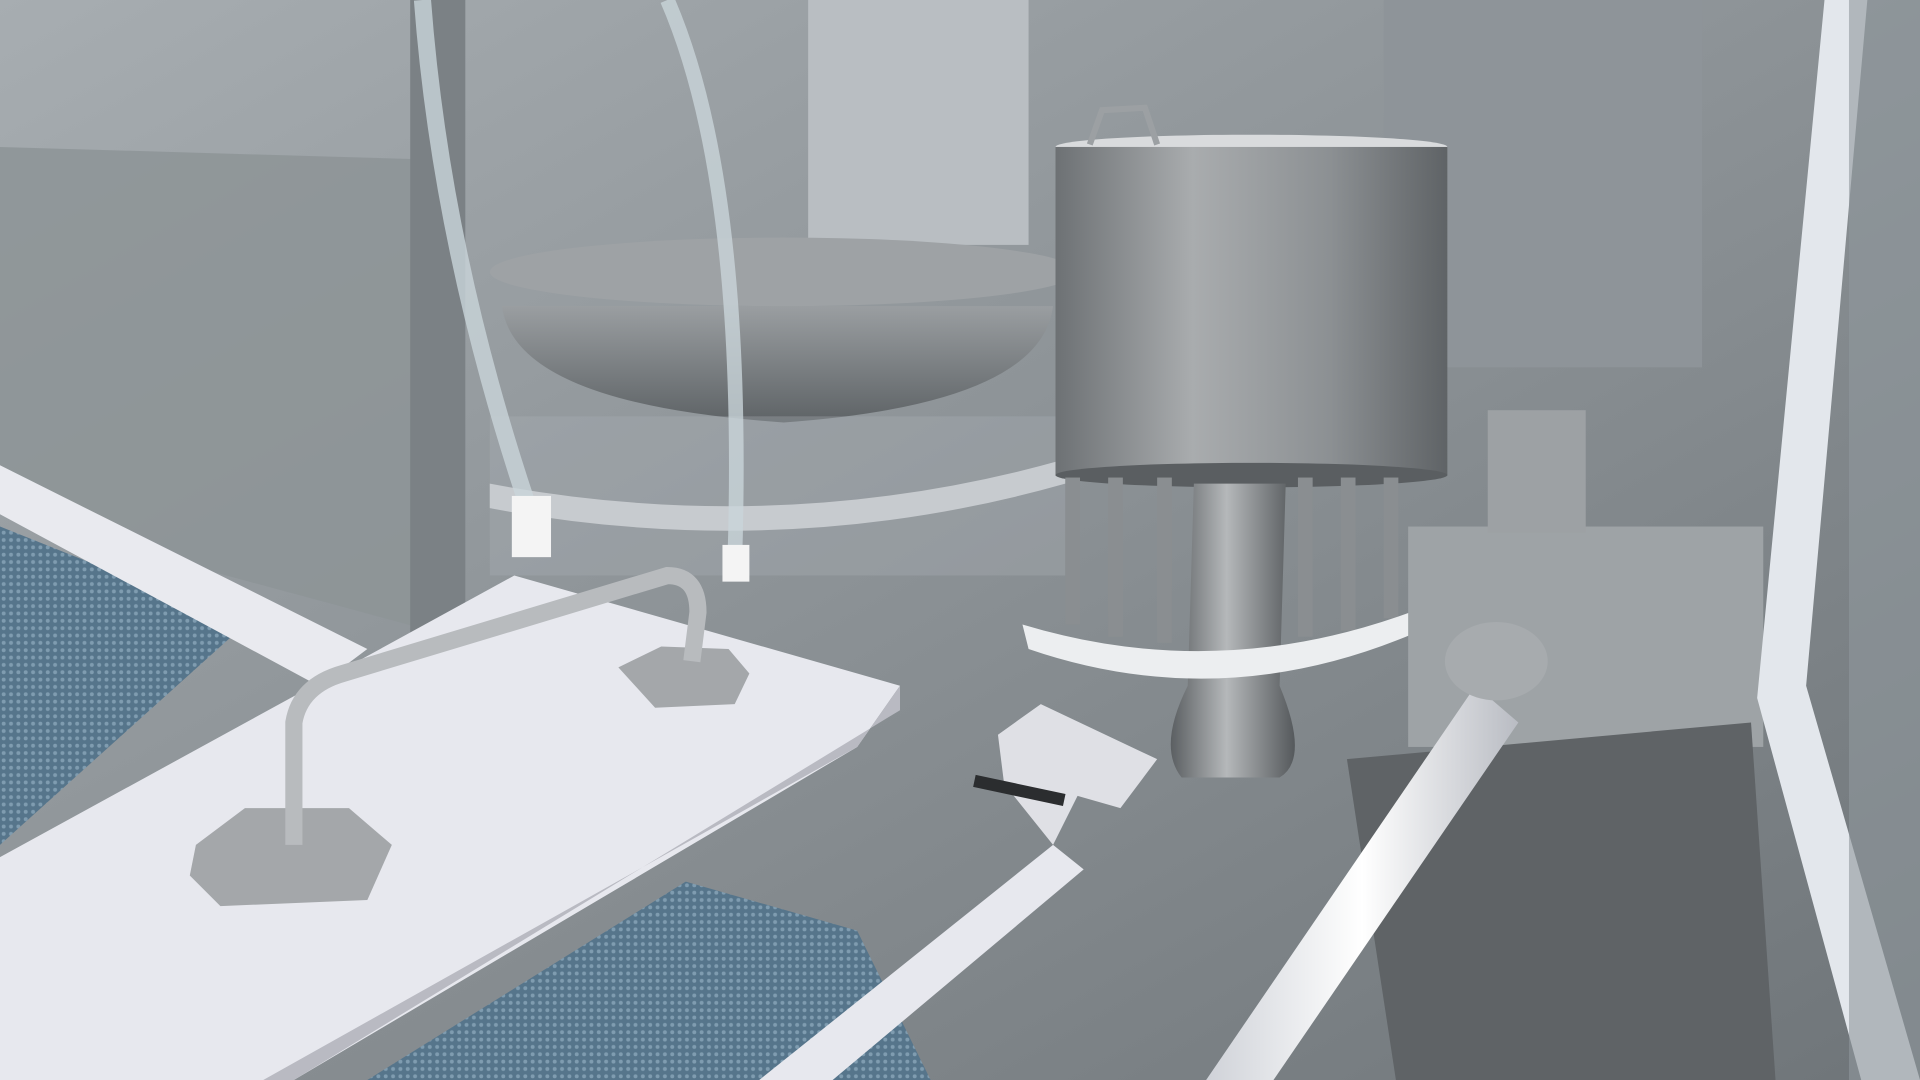 This screenshot has height=1080, width=1920. I want to click on capping-head-cylinder, so click(1251, 311).